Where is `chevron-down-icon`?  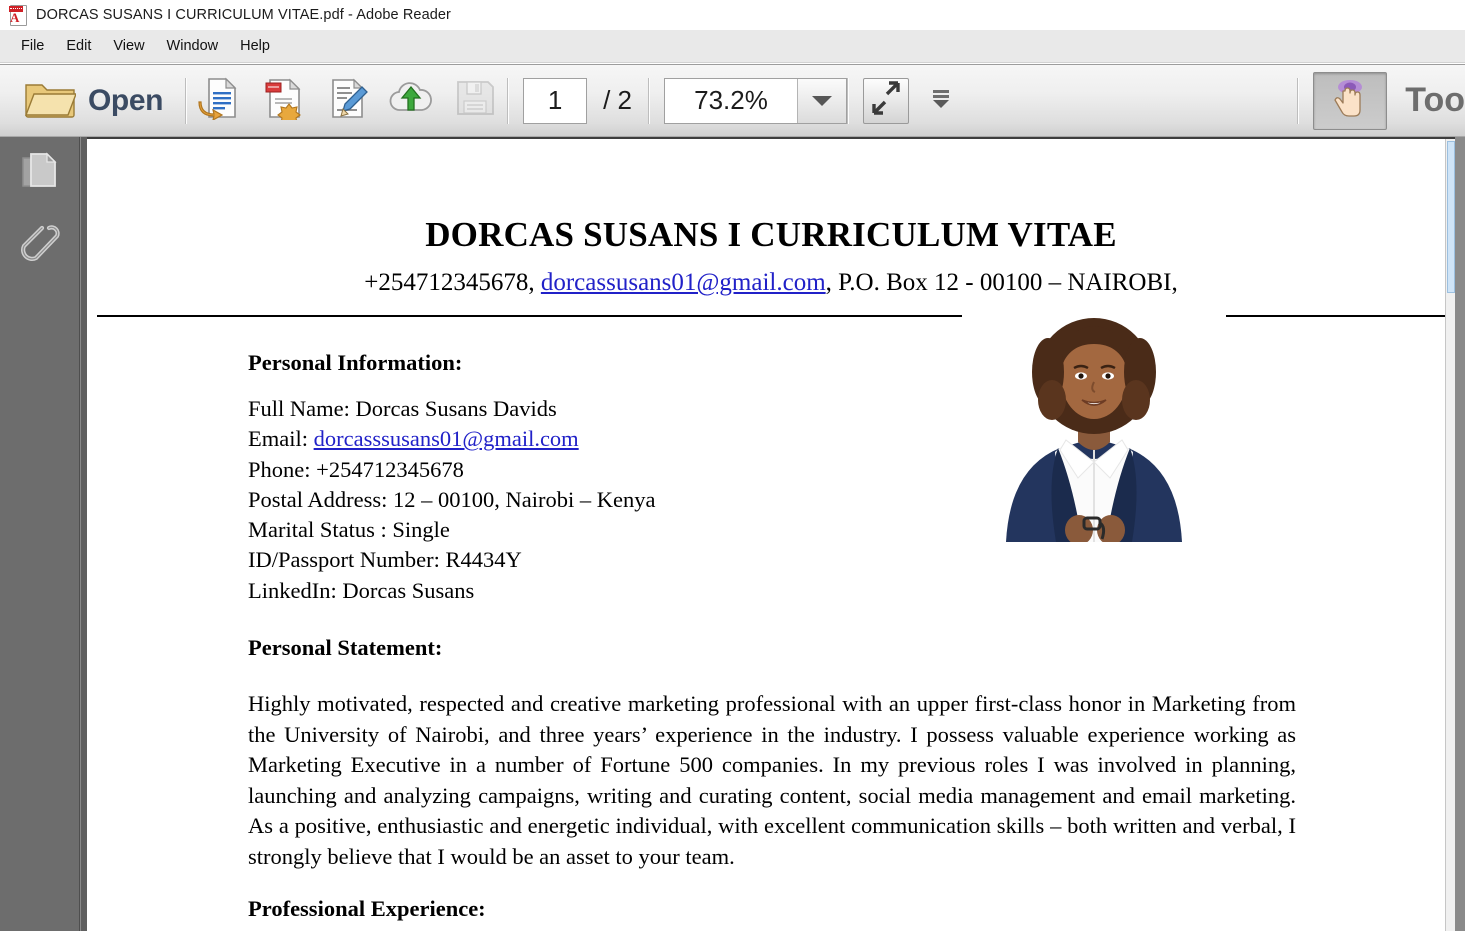
chevron-down-icon is located at coordinates (822, 100).